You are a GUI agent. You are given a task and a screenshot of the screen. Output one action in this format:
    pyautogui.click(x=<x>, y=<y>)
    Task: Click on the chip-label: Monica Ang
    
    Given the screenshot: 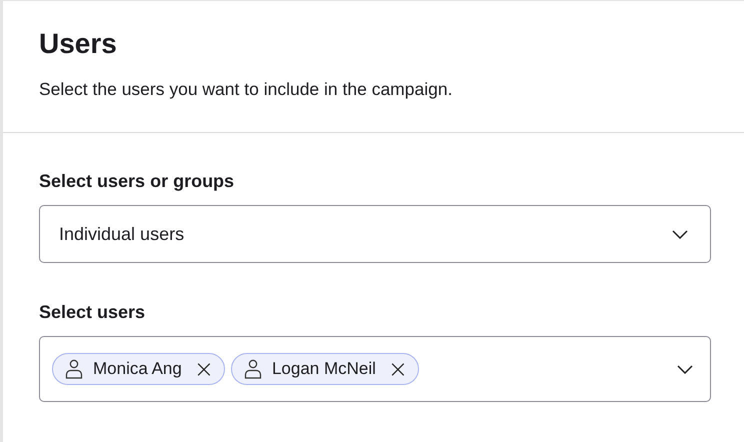 What is the action you would take?
    pyautogui.click(x=137, y=369)
    